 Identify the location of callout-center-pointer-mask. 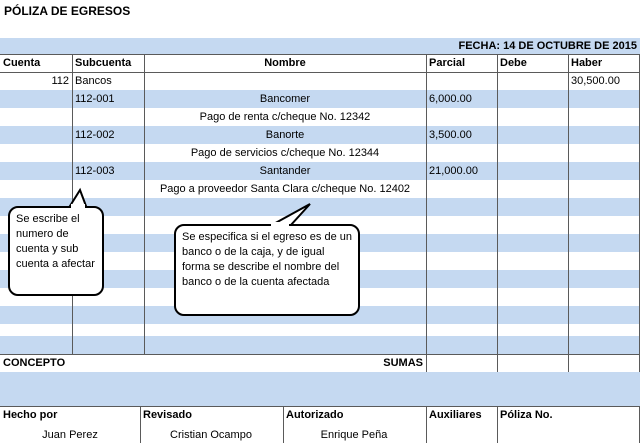
(280, 224).